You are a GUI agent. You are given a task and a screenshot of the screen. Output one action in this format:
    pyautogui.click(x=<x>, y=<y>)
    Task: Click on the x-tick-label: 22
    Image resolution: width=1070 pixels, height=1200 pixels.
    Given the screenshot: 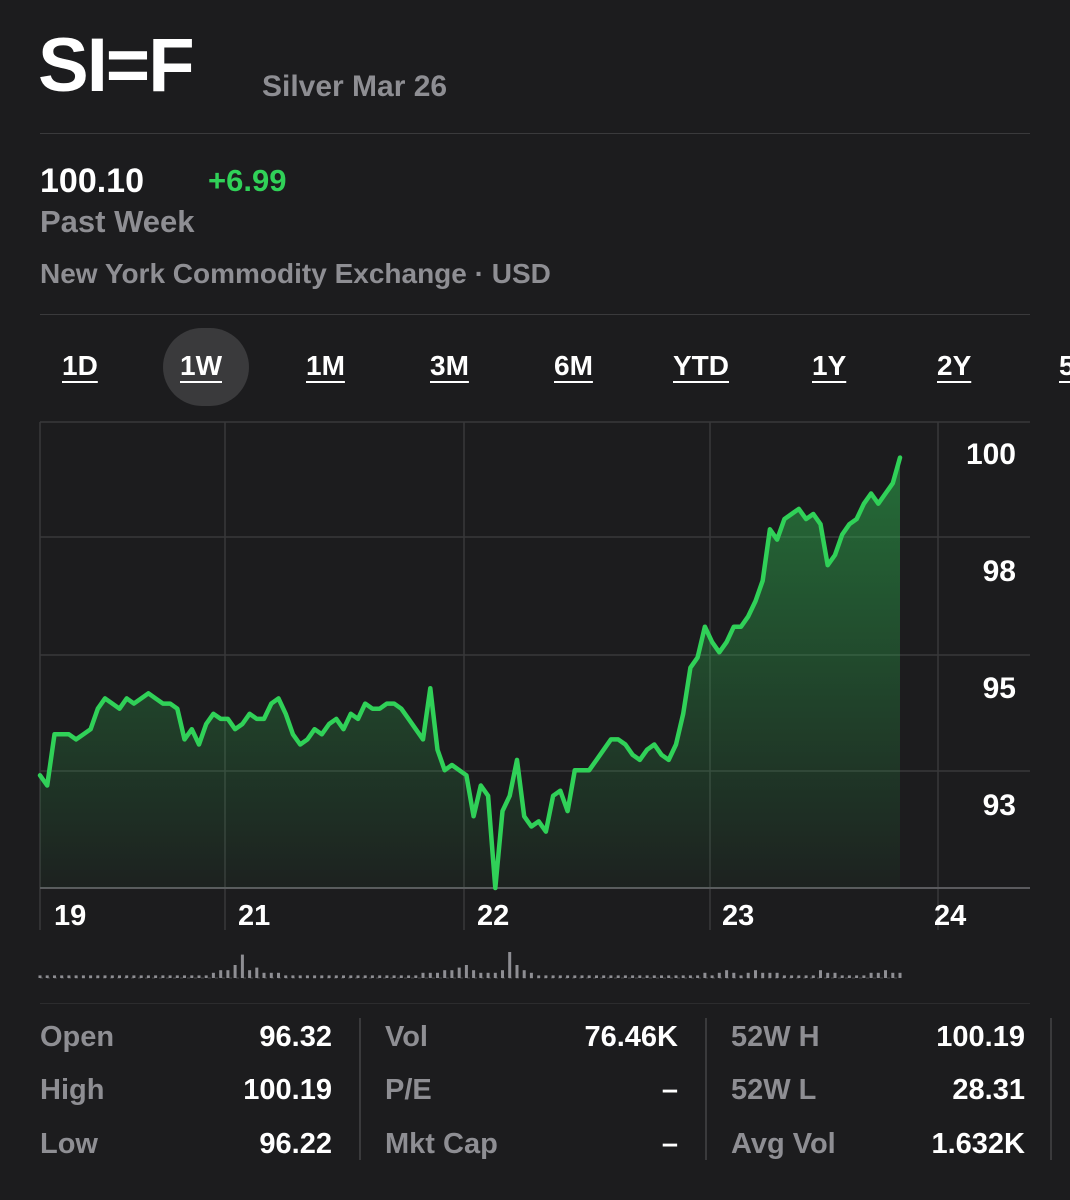 What is the action you would take?
    pyautogui.click(x=493, y=916)
    